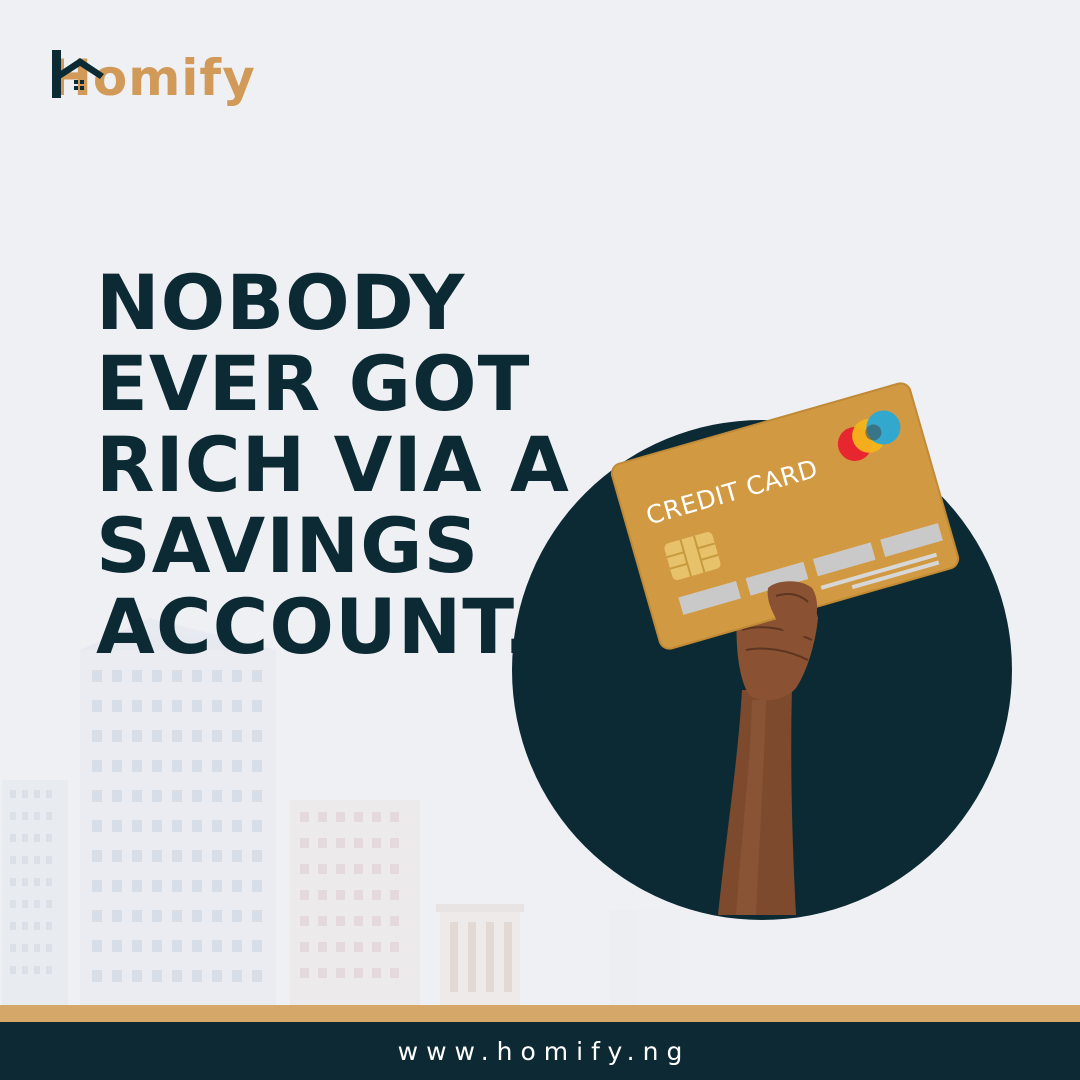 Image resolution: width=1080 pixels, height=1080 pixels. Describe the element at coordinates (288, 545) in the screenshot. I see `headline-line: SAVINGS` at that location.